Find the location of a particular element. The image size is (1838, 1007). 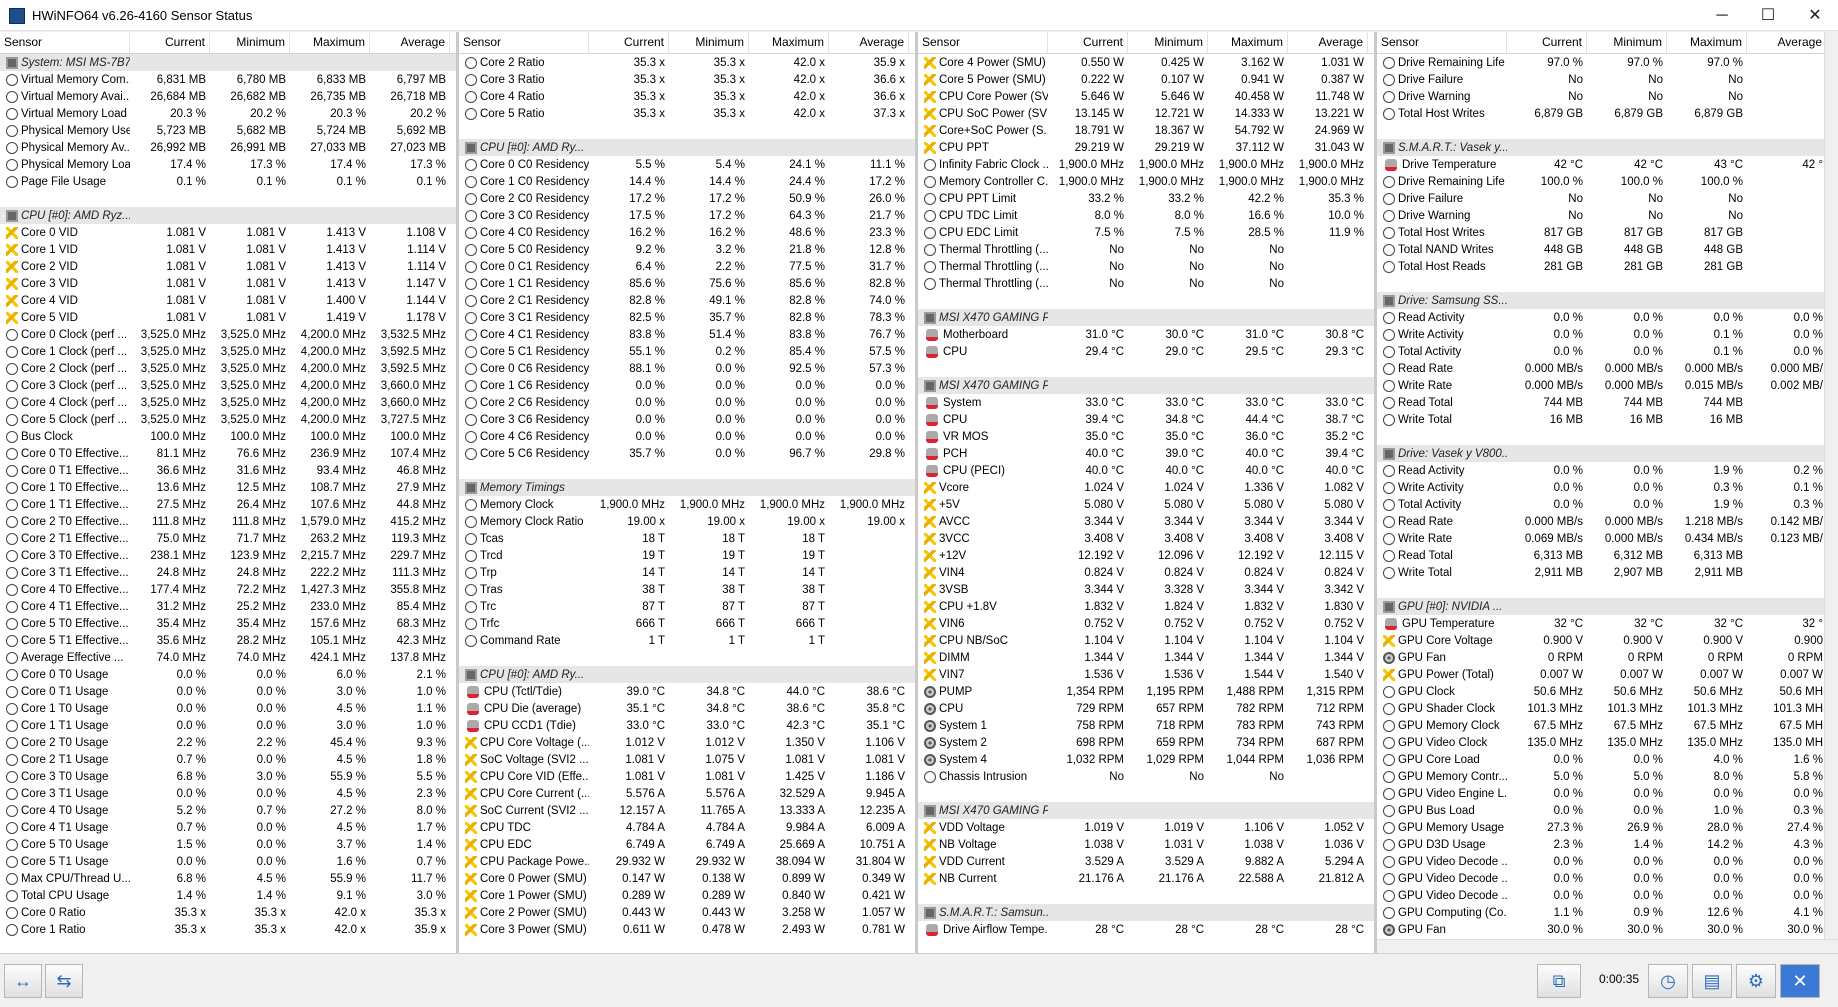

table-row: AVCC 3.344 V 3.344 V 3.344 V 3.344 V is located at coordinates (1146, 521).